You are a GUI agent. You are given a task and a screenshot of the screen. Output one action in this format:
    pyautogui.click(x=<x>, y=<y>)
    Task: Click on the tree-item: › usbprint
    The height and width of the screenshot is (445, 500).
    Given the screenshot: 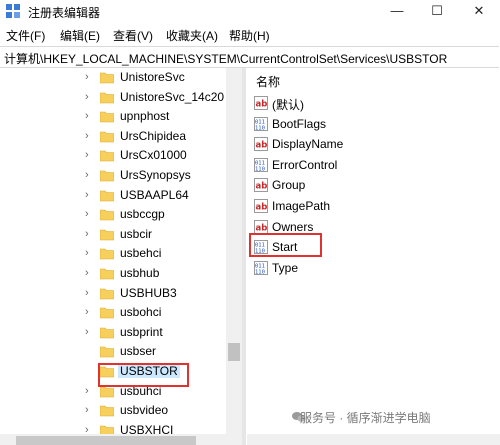 What is the action you would take?
    pyautogui.click(x=113, y=332)
    